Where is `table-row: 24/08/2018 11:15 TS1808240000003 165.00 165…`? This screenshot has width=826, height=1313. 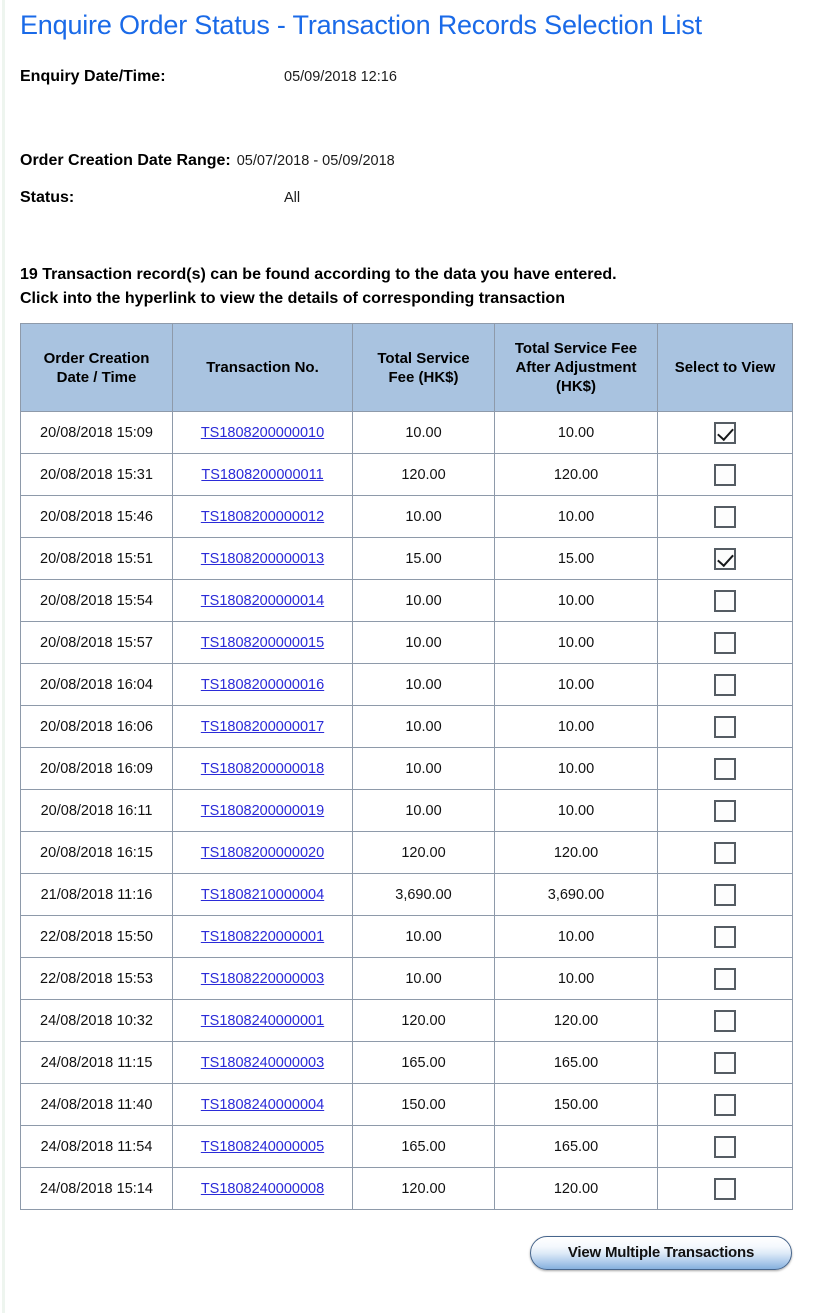 table-row: 24/08/2018 11:15 TS1808240000003 165.00 165… is located at coordinates (406, 1062).